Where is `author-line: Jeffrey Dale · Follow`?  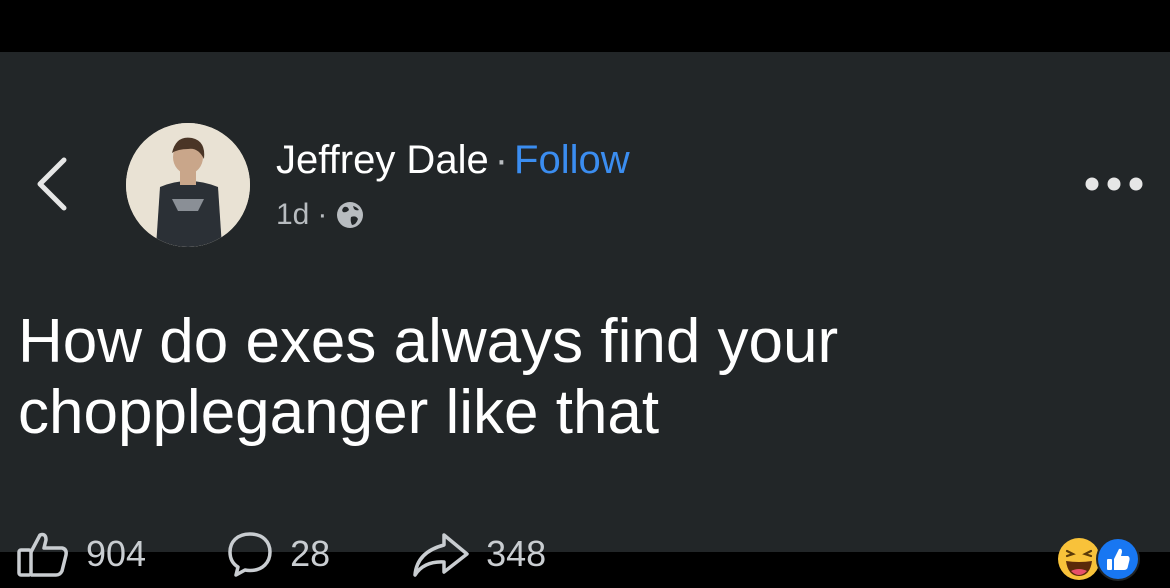 author-line: Jeffrey Dale · Follow is located at coordinates (453, 160).